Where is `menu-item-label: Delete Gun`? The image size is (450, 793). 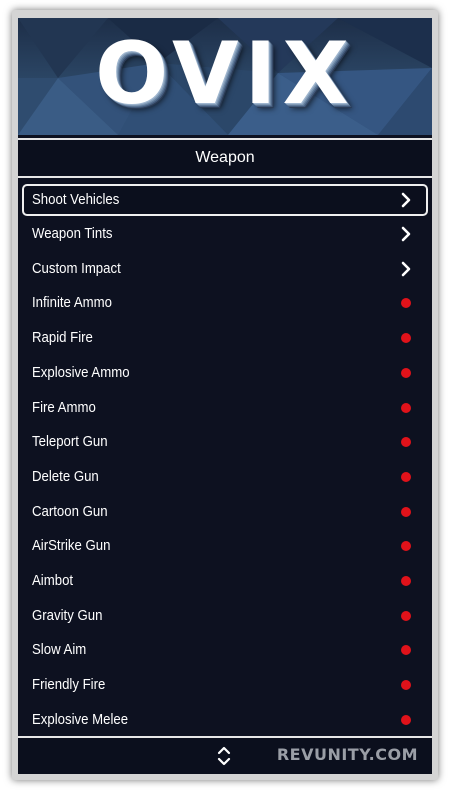 menu-item-label: Delete Gun is located at coordinates (65, 476).